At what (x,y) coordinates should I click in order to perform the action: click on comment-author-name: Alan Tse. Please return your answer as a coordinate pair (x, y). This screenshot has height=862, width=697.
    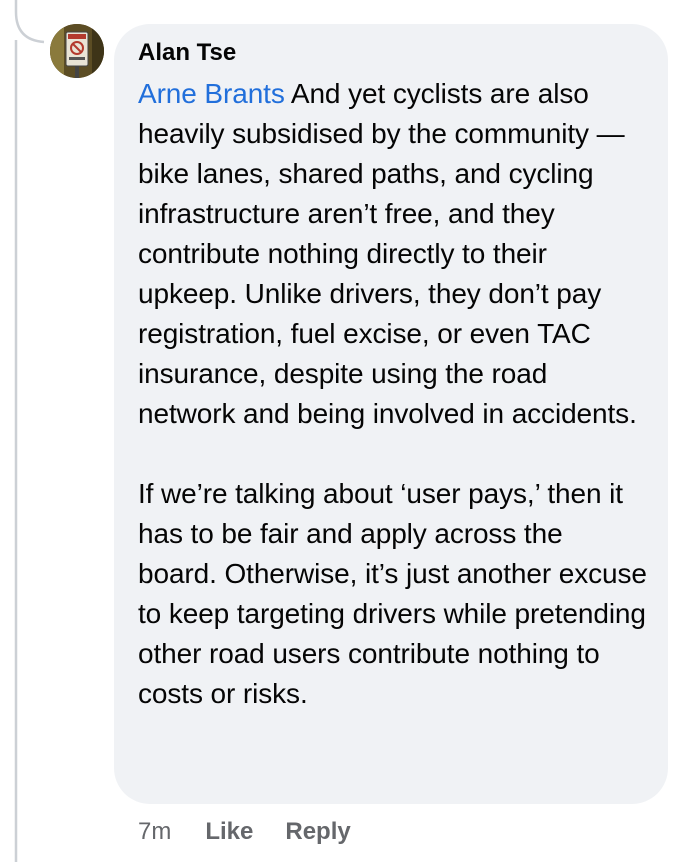
    Looking at the image, I should click on (393, 53).